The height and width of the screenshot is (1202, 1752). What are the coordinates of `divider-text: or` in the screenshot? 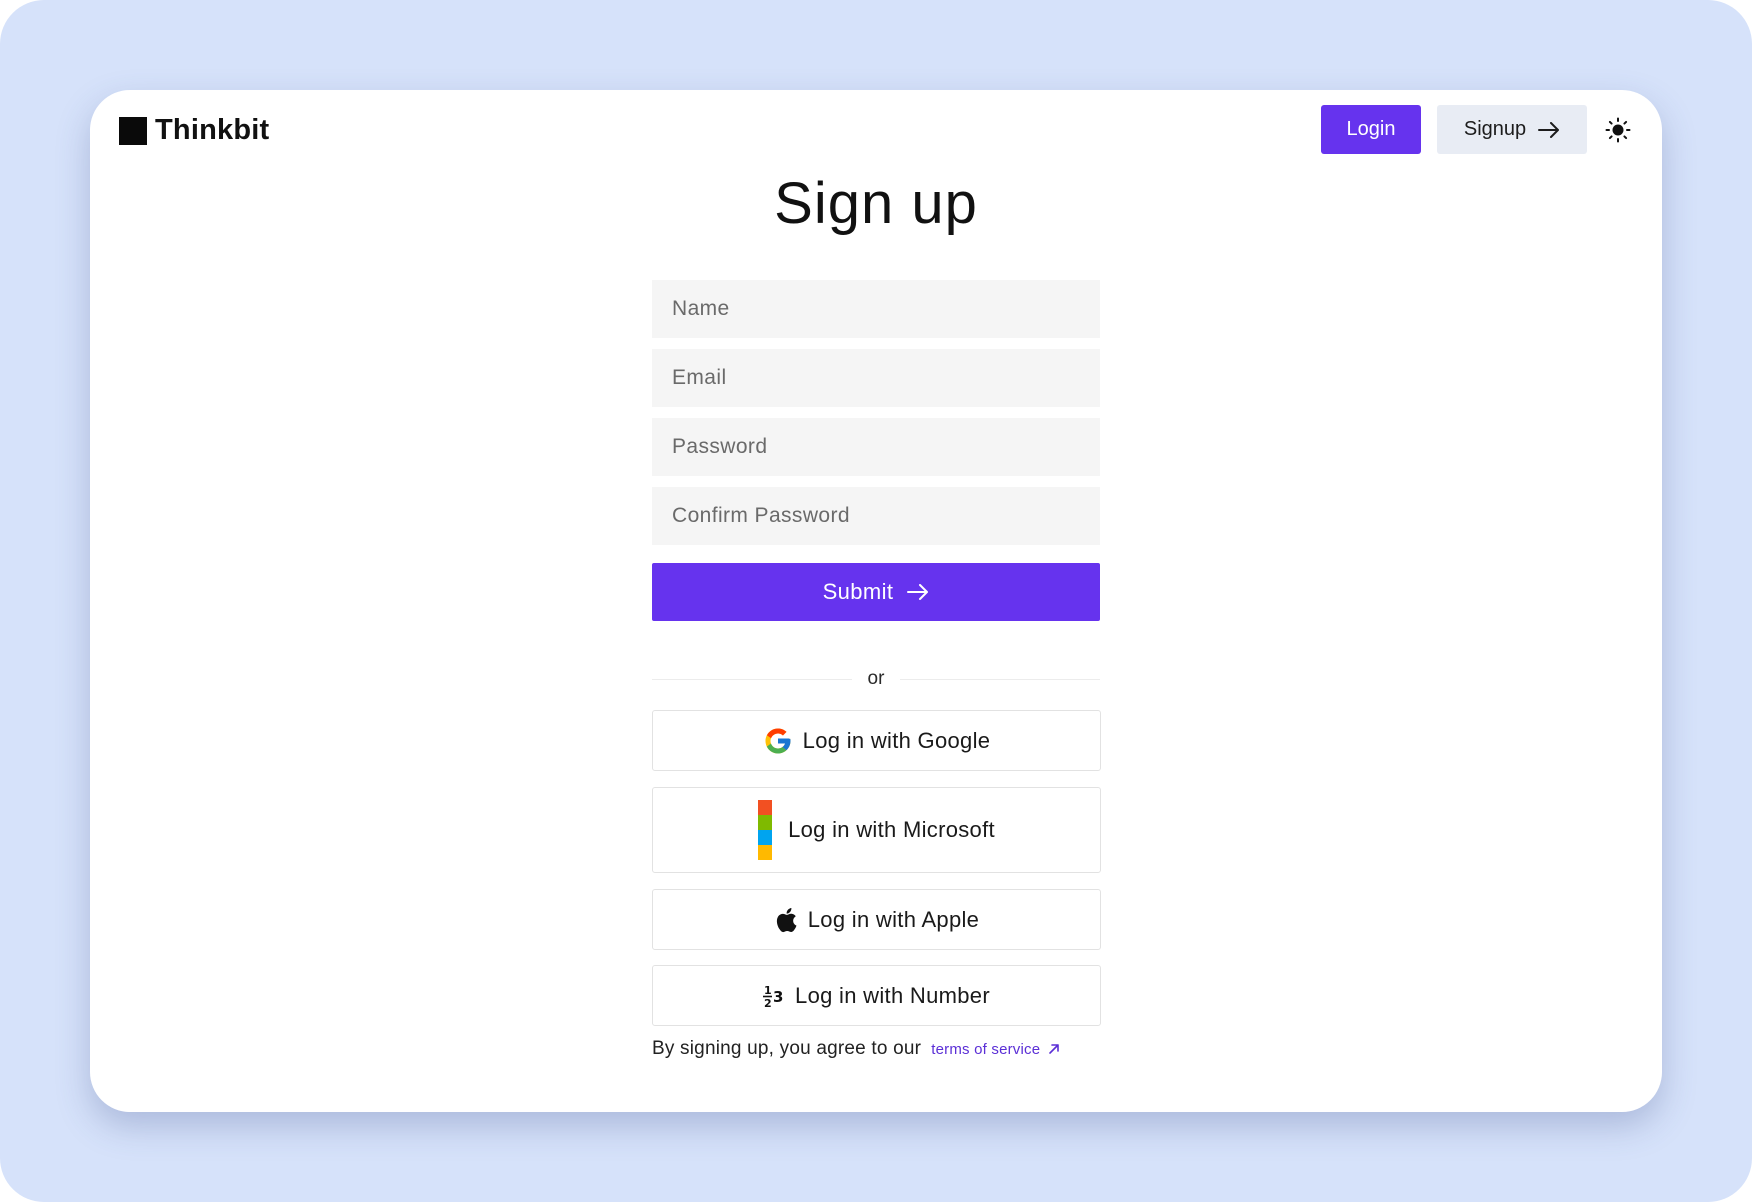 It's located at (876, 678).